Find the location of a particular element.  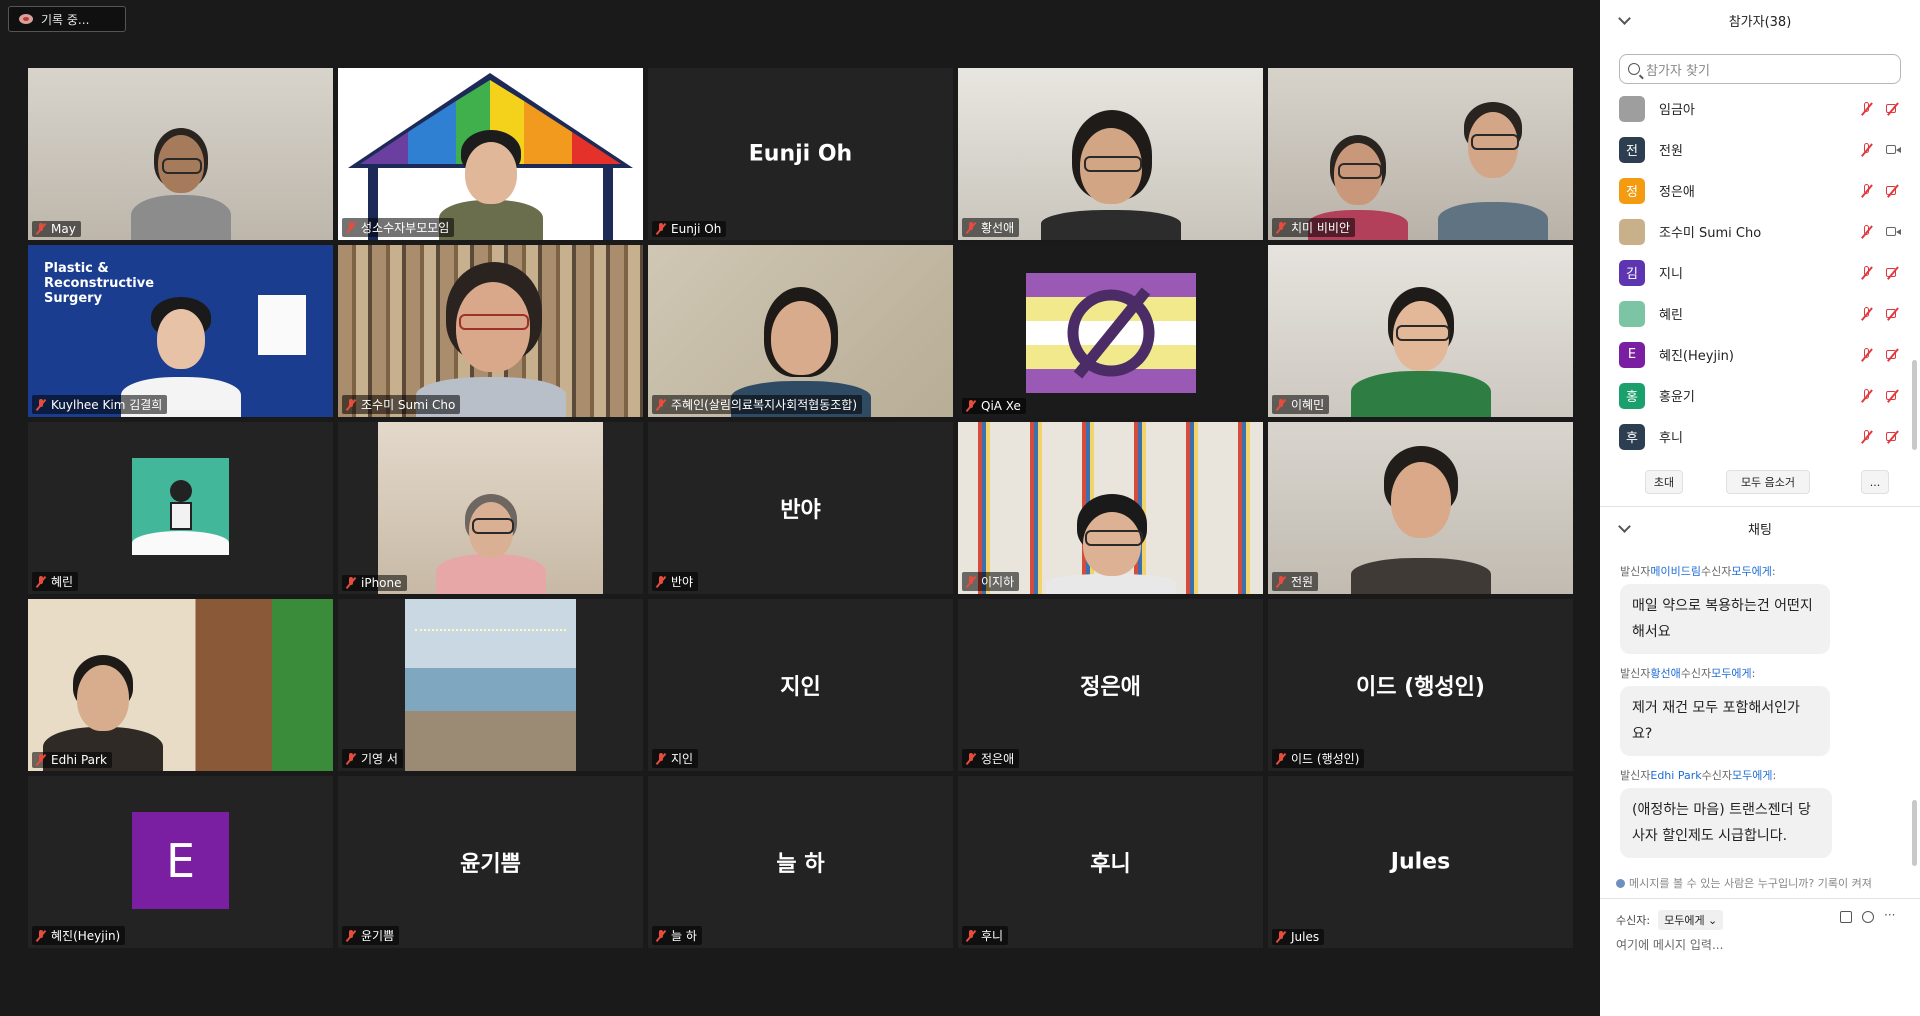

participants-title: 참가자(38) is located at coordinates (1760, 22).